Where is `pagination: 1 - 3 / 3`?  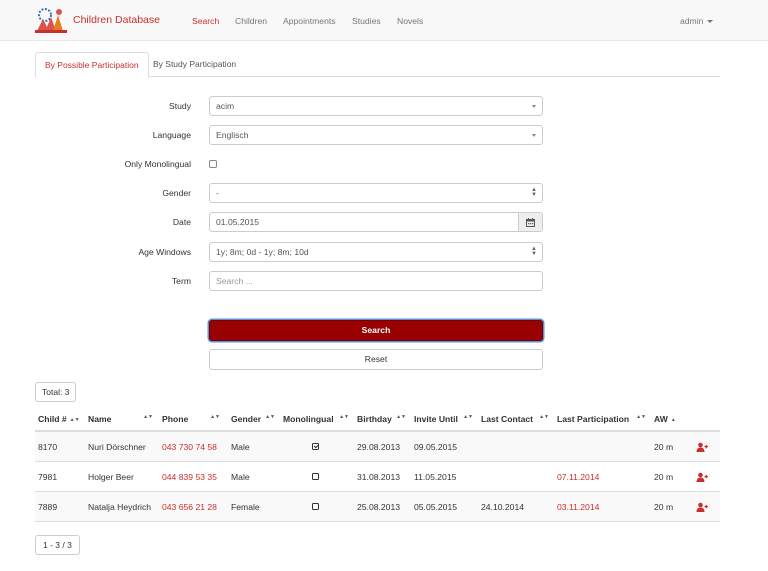
pagination: 1 - 3 / 3 is located at coordinates (57, 545).